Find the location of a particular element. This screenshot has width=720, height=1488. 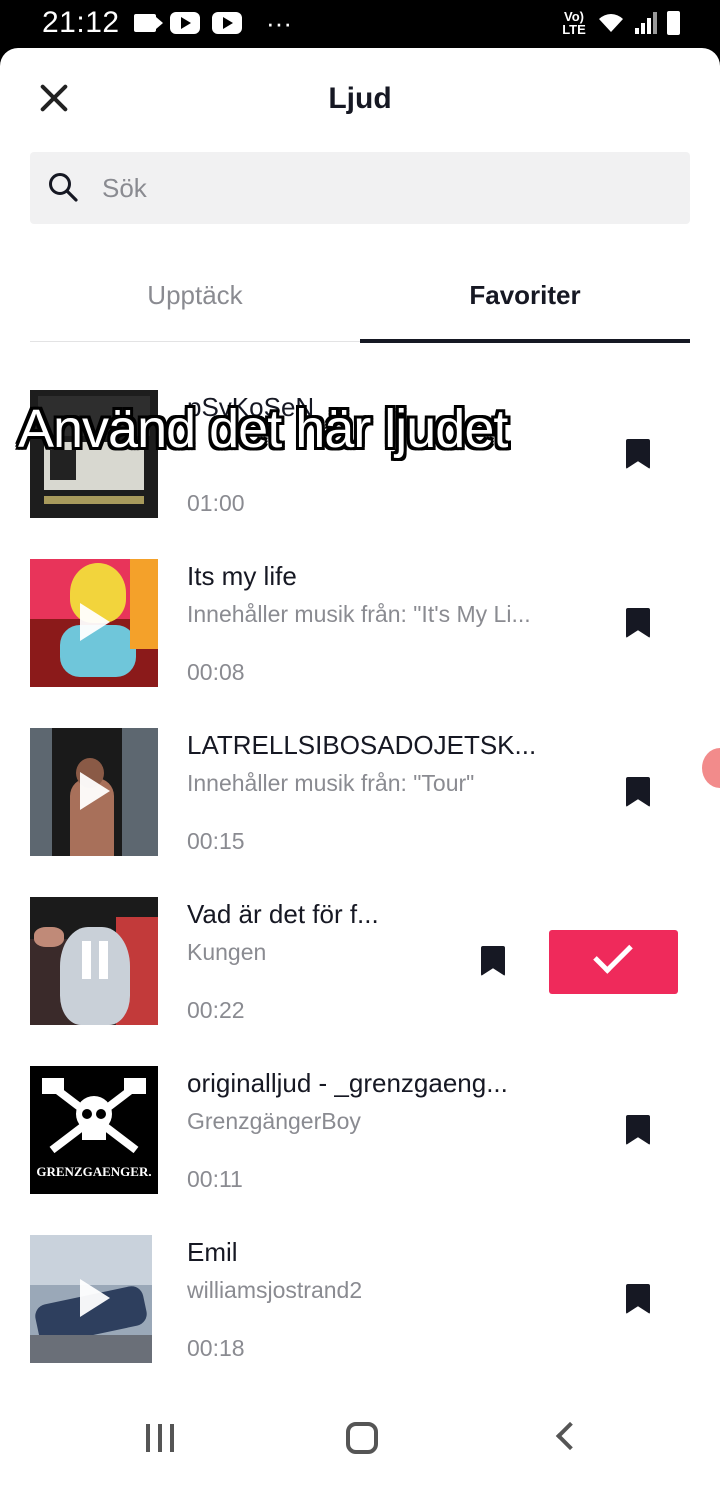

sound-subtitle: GrenzgängerBoy is located at coordinates (274, 1121).